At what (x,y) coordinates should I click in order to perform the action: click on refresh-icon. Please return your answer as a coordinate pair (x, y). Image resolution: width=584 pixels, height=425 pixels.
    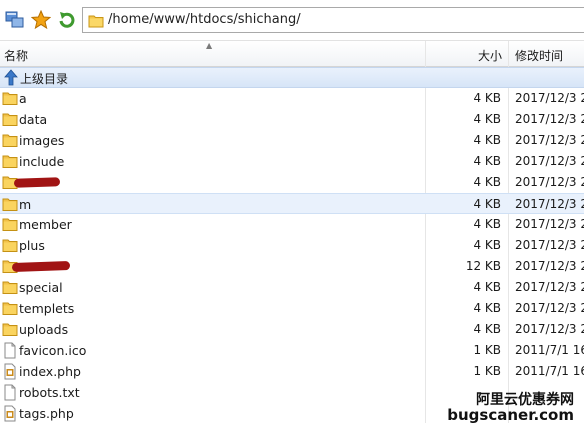
    Looking at the image, I should click on (67, 20).